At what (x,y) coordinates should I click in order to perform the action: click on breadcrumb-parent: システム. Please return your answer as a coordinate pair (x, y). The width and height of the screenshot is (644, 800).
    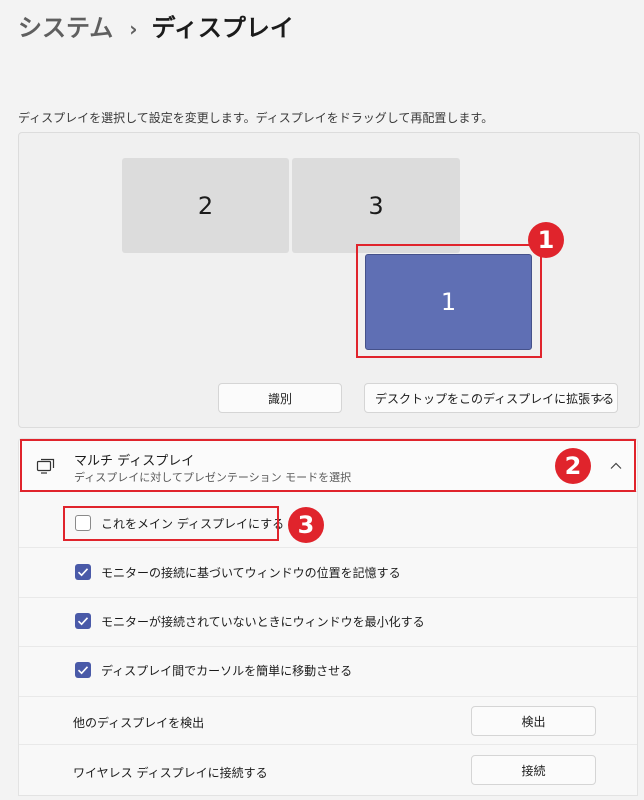
    Looking at the image, I should click on (65, 28).